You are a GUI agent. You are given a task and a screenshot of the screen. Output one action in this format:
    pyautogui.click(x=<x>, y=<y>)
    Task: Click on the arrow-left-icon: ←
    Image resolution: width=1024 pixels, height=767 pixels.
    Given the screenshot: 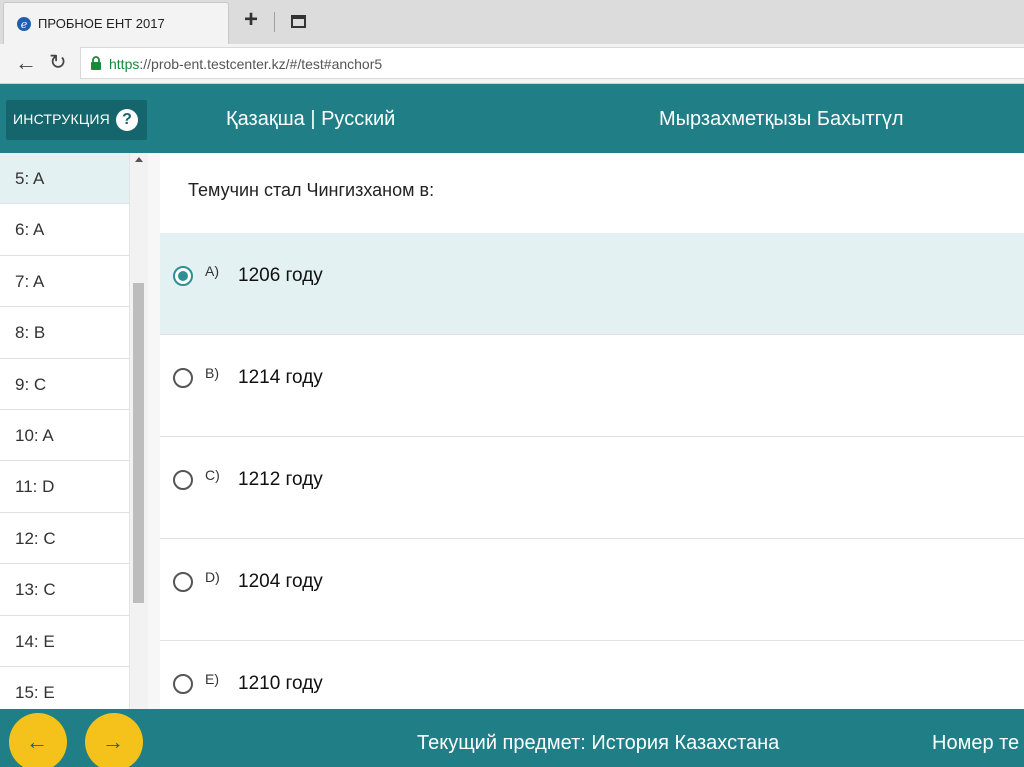 What is the action you would take?
    pyautogui.click(x=37, y=741)
    